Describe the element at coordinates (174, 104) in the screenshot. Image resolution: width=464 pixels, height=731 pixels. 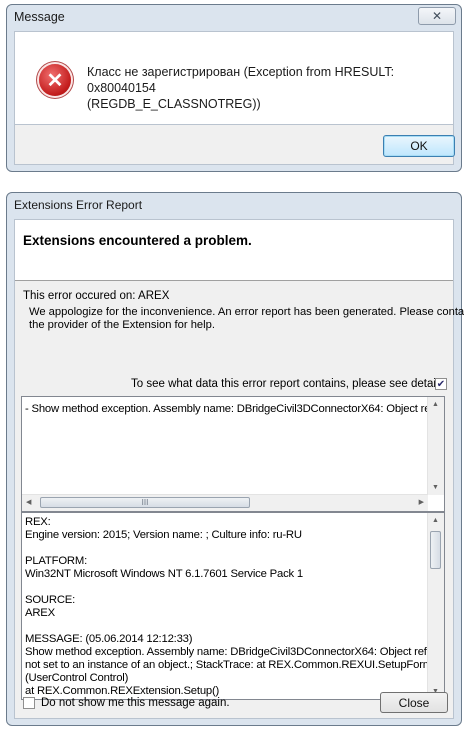
I see `error-message-line2: (REGDB_E_CLASSNOTREG))` at that location.